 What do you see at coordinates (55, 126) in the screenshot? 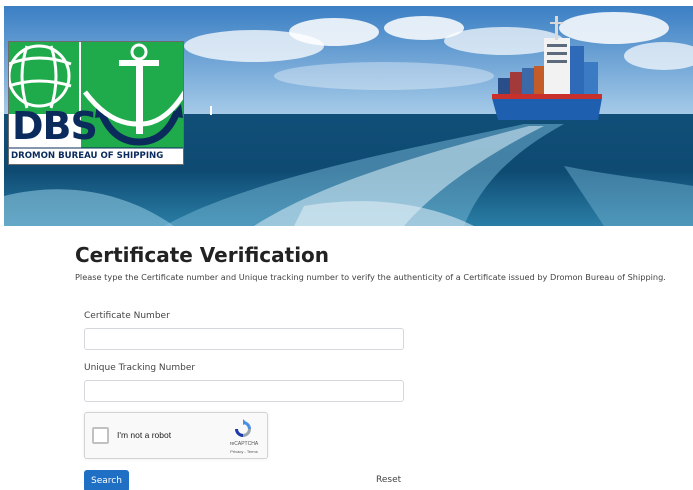
I see `logo-mark: DBS` at bounding box center [55, 126].